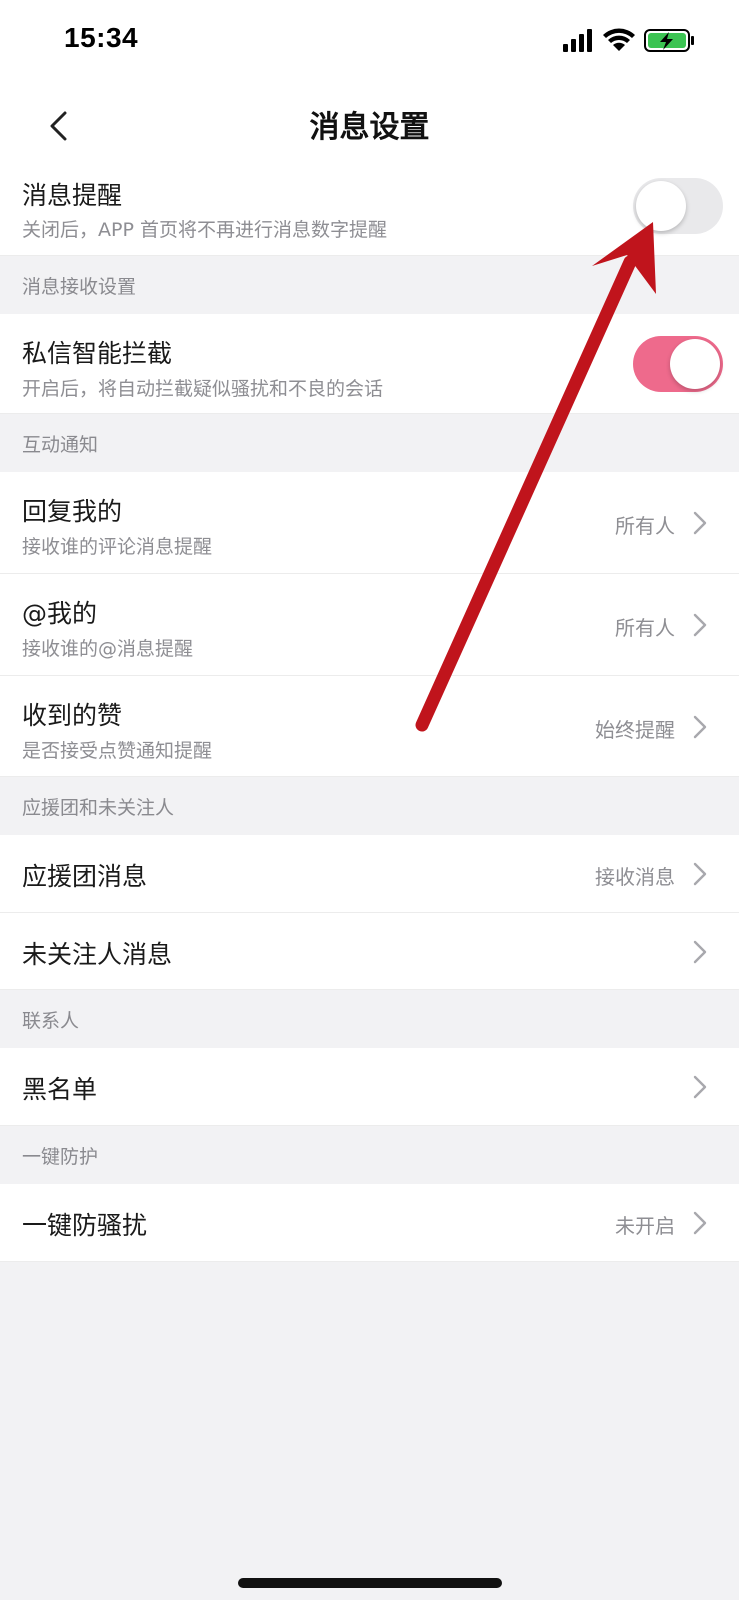 Image resolution: width=739 pixels, height=1600 pixels. I want to click on dm-filter-row: 私信智能拦截 开启后，将自动拦截疑似骚扰和不良的会话, so click(369, 364).